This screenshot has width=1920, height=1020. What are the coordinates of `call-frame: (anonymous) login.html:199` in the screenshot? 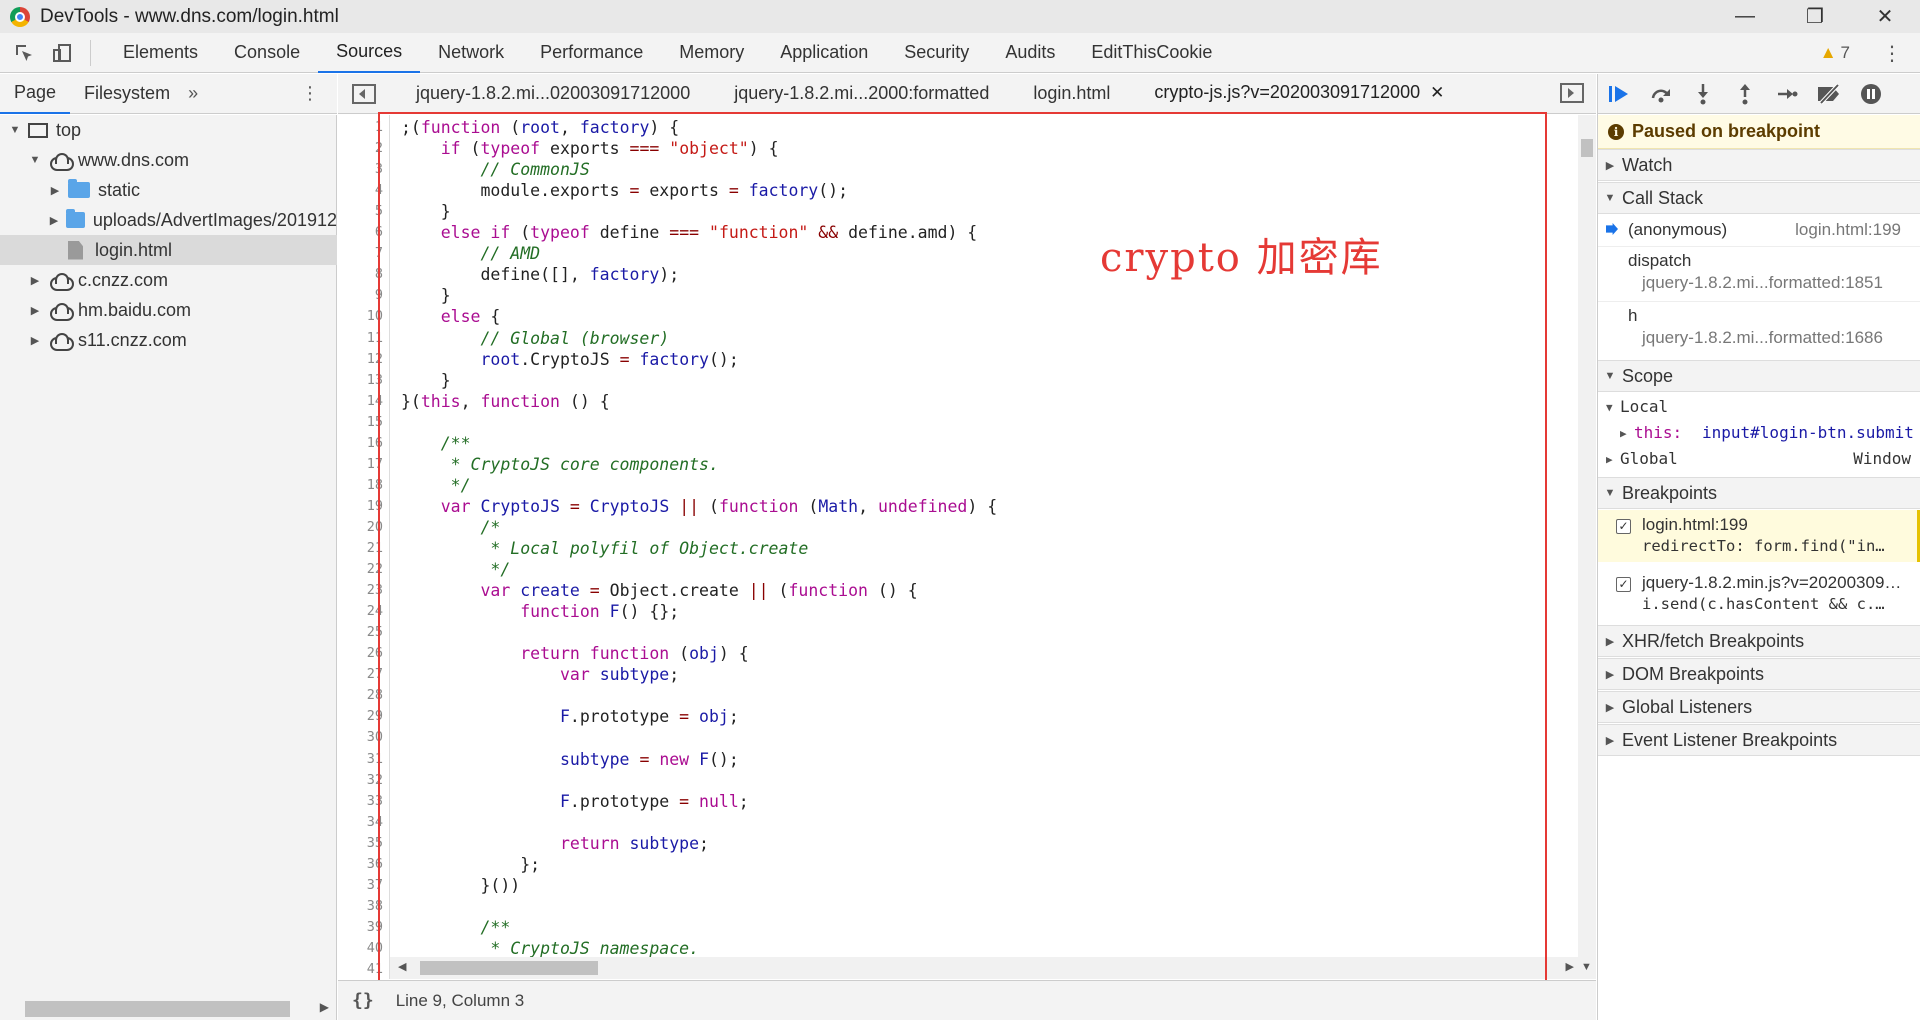 It's located at (1759, 230).